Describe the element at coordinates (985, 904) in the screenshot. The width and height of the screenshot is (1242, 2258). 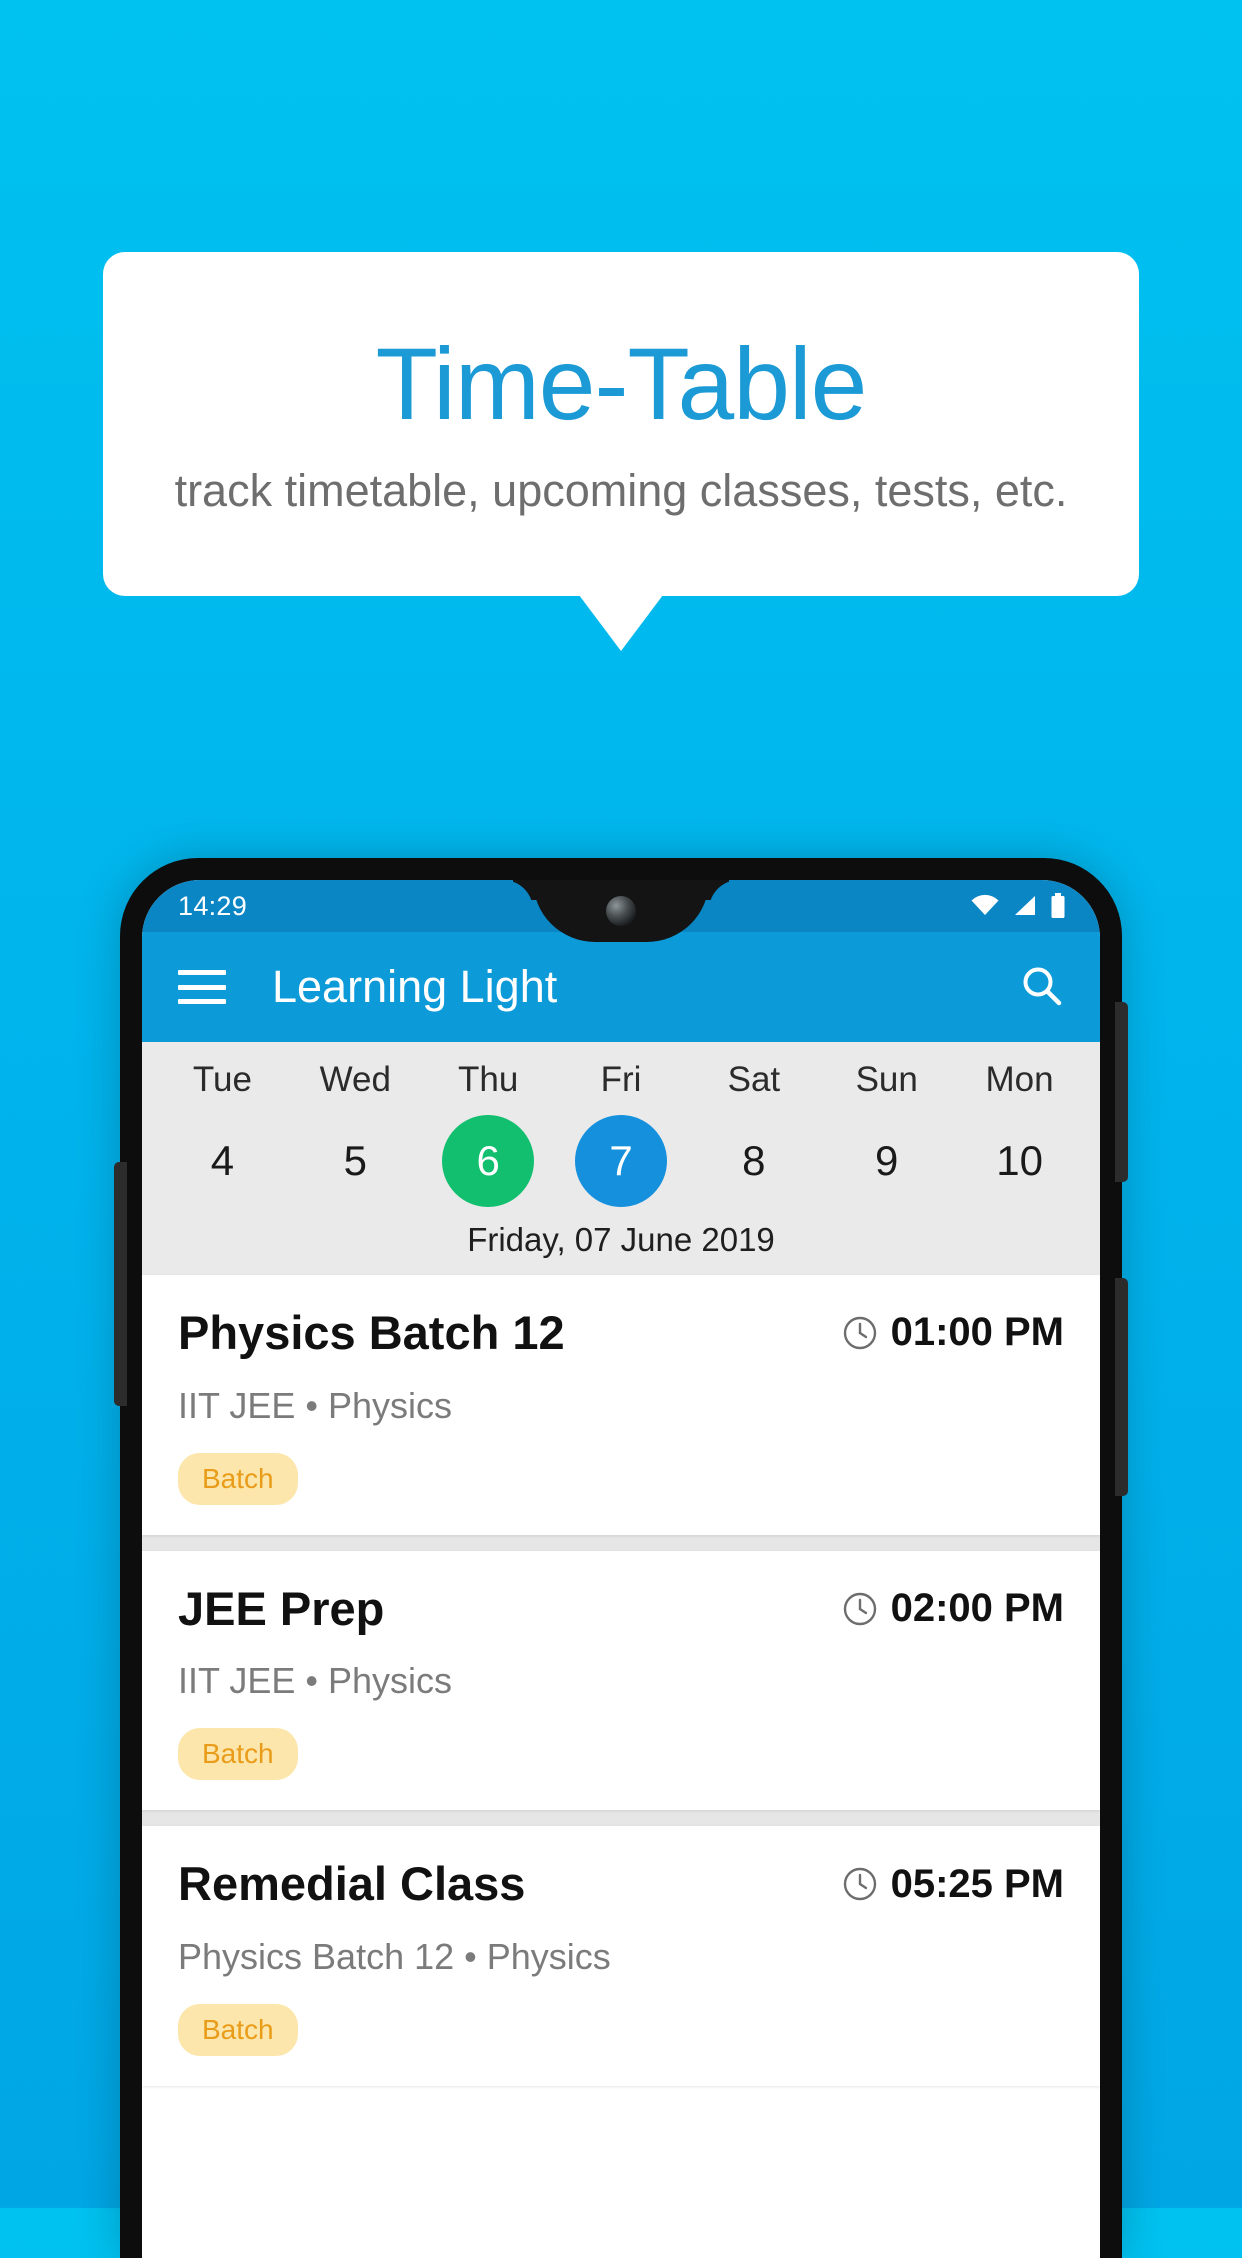
I see `wifi-icon` at that location.